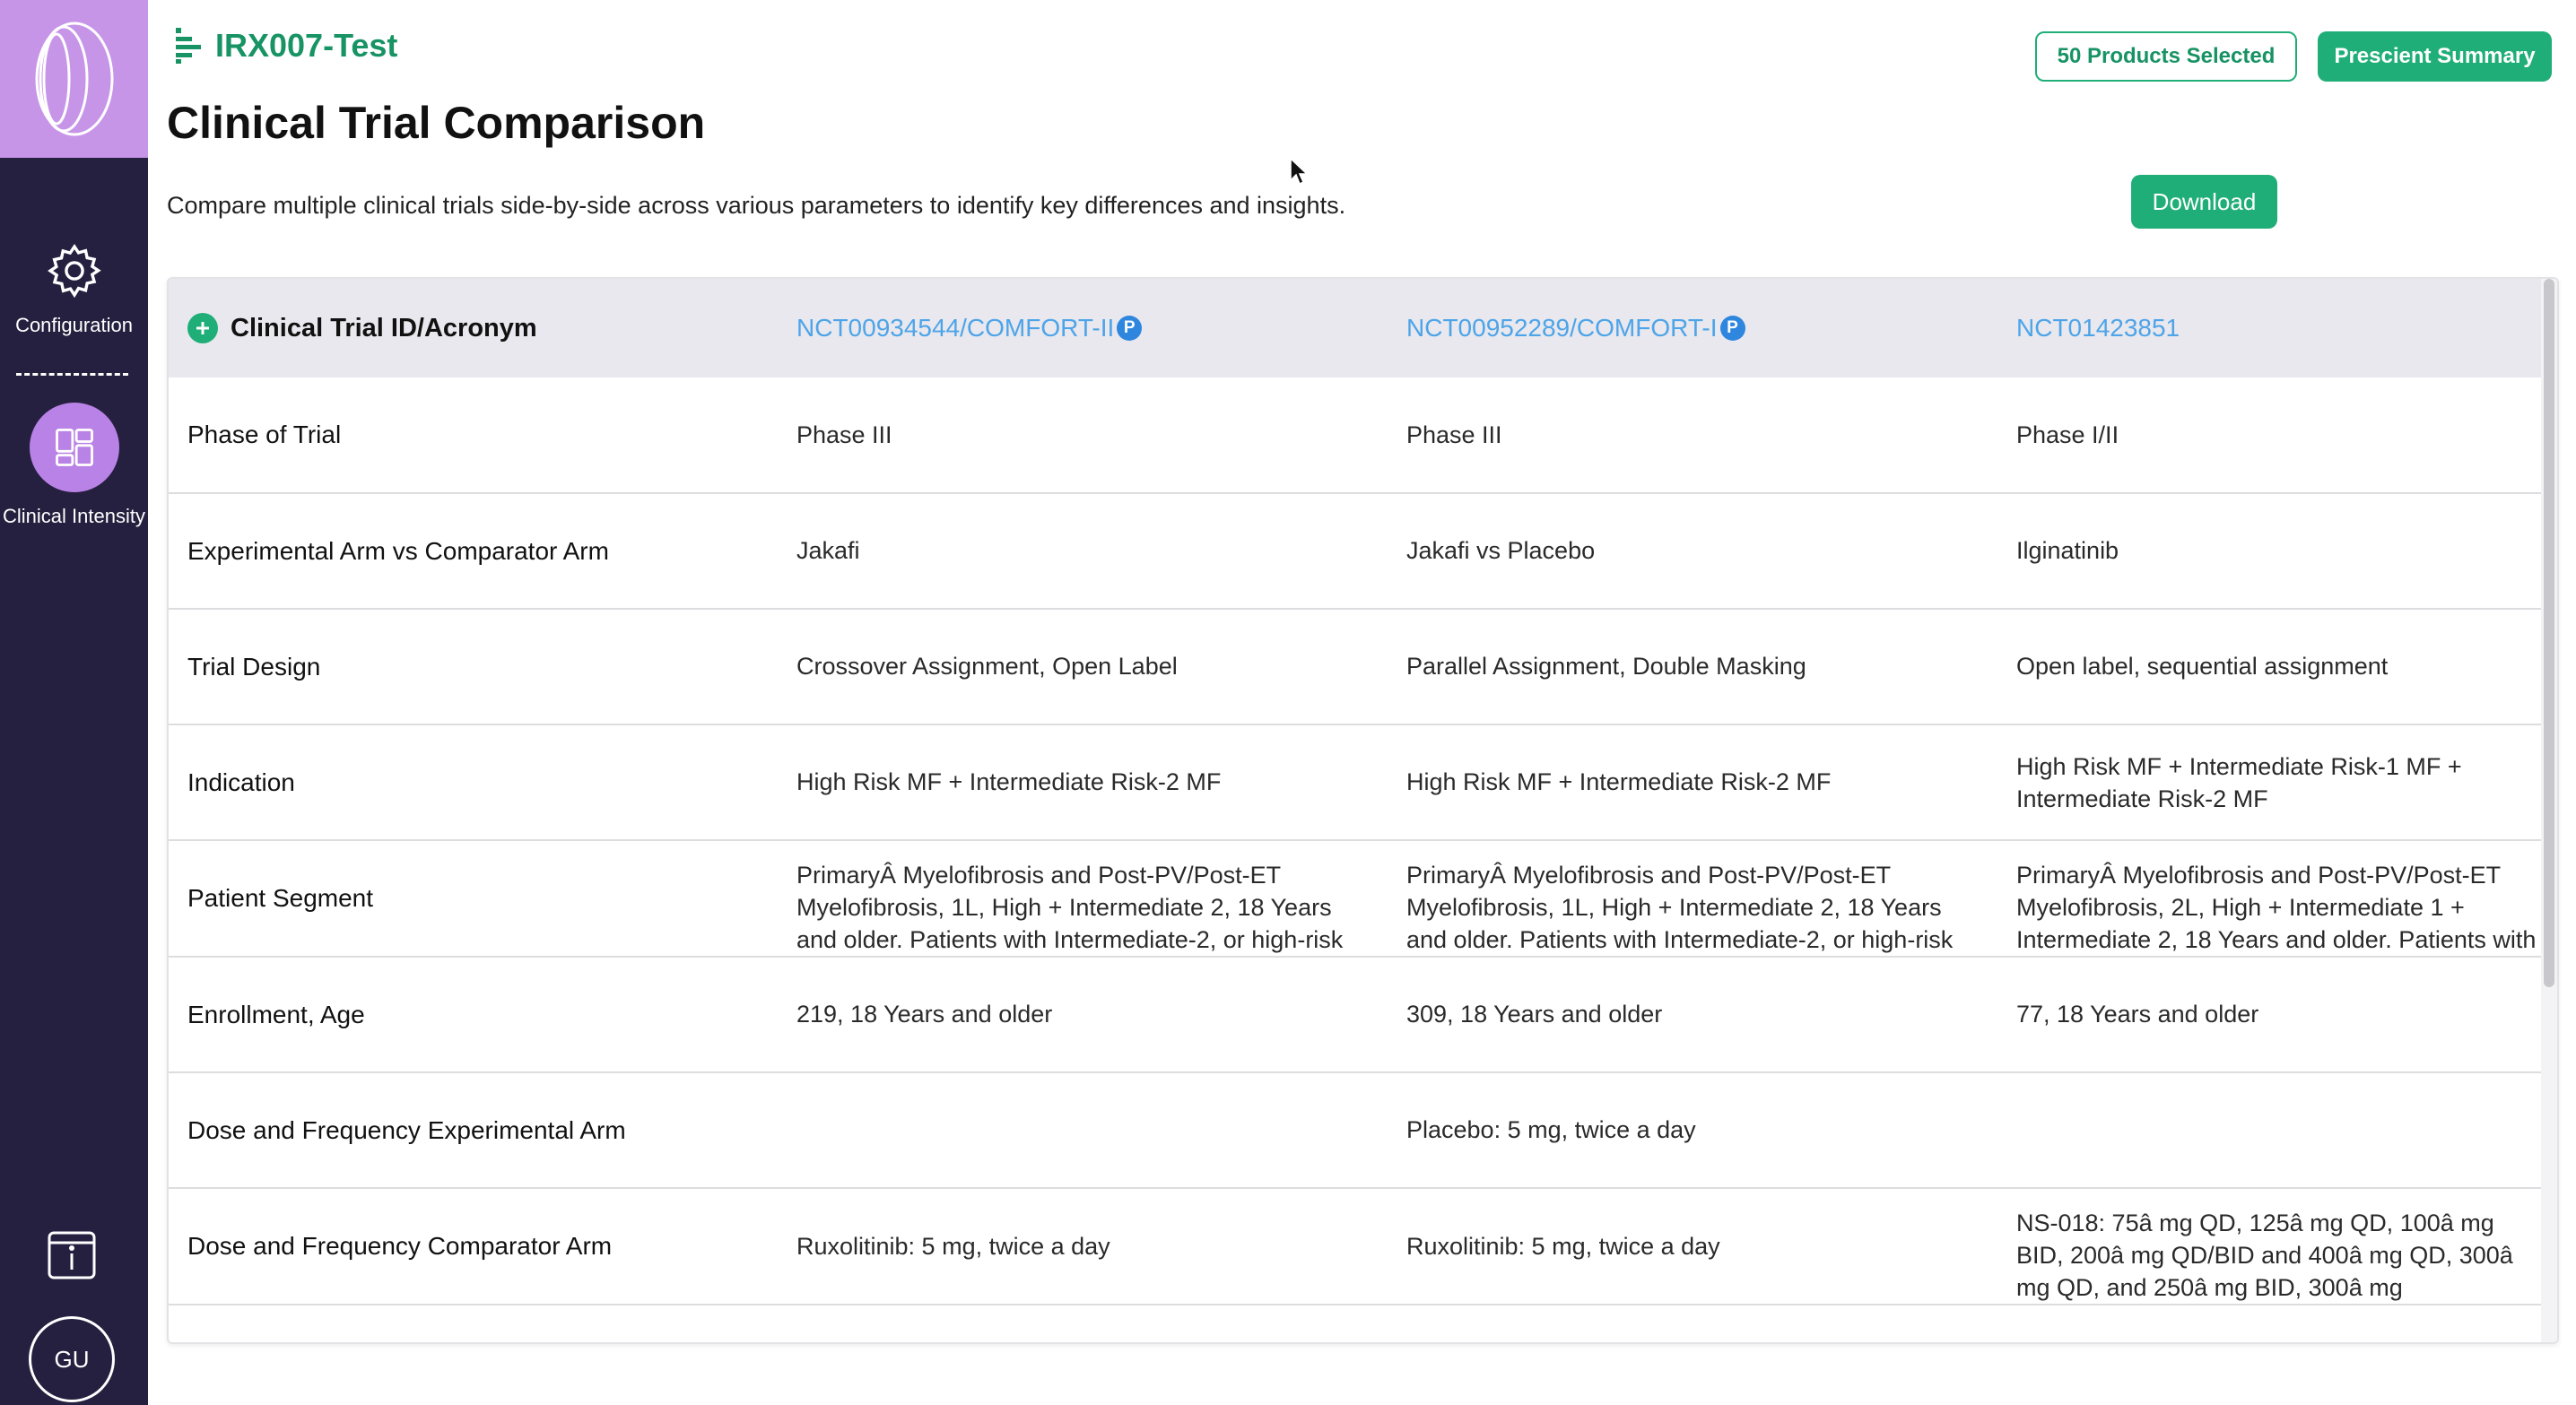  What do you see at coordinates (2549, 633) in the screenshot?
I see `scrollbar-thumb` at bounding box center [2549, 633].